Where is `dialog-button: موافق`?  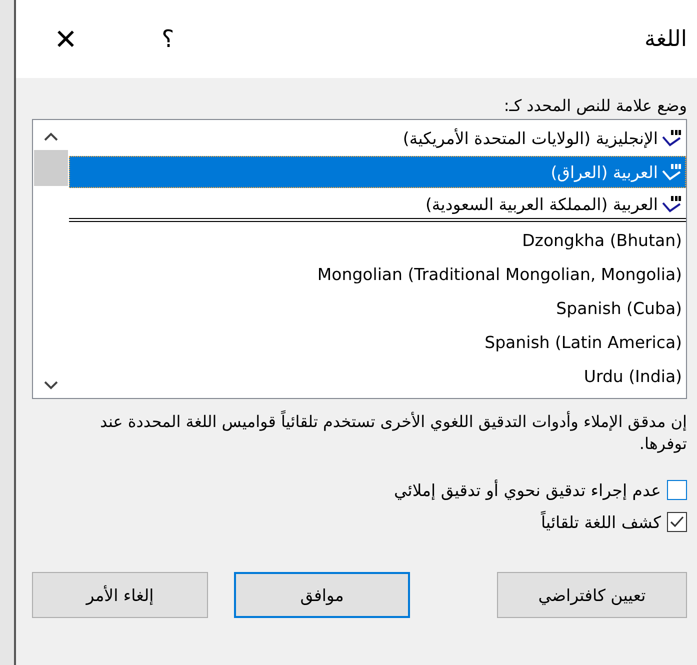
dialog-button: موافق is located at coordinates (322, 595).